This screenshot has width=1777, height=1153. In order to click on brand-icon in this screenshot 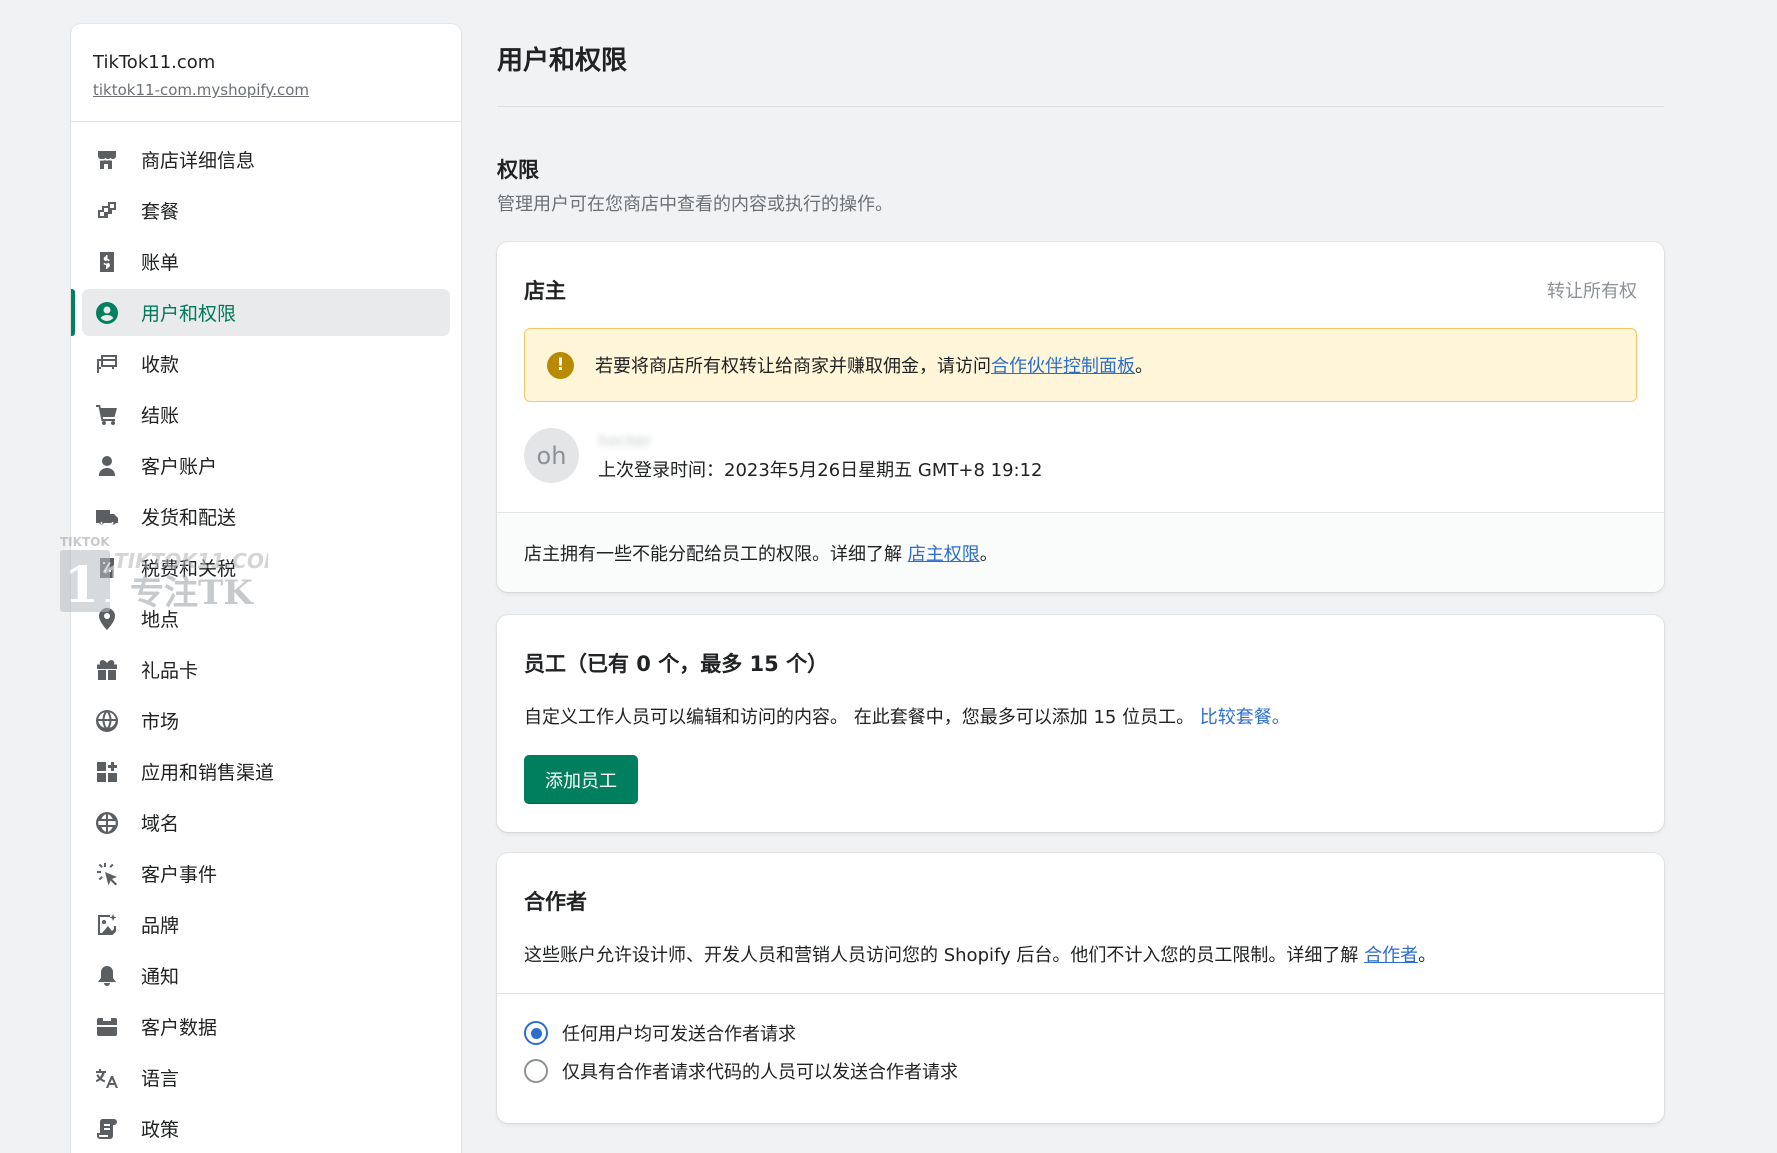, I will do `click(107, 925)`.